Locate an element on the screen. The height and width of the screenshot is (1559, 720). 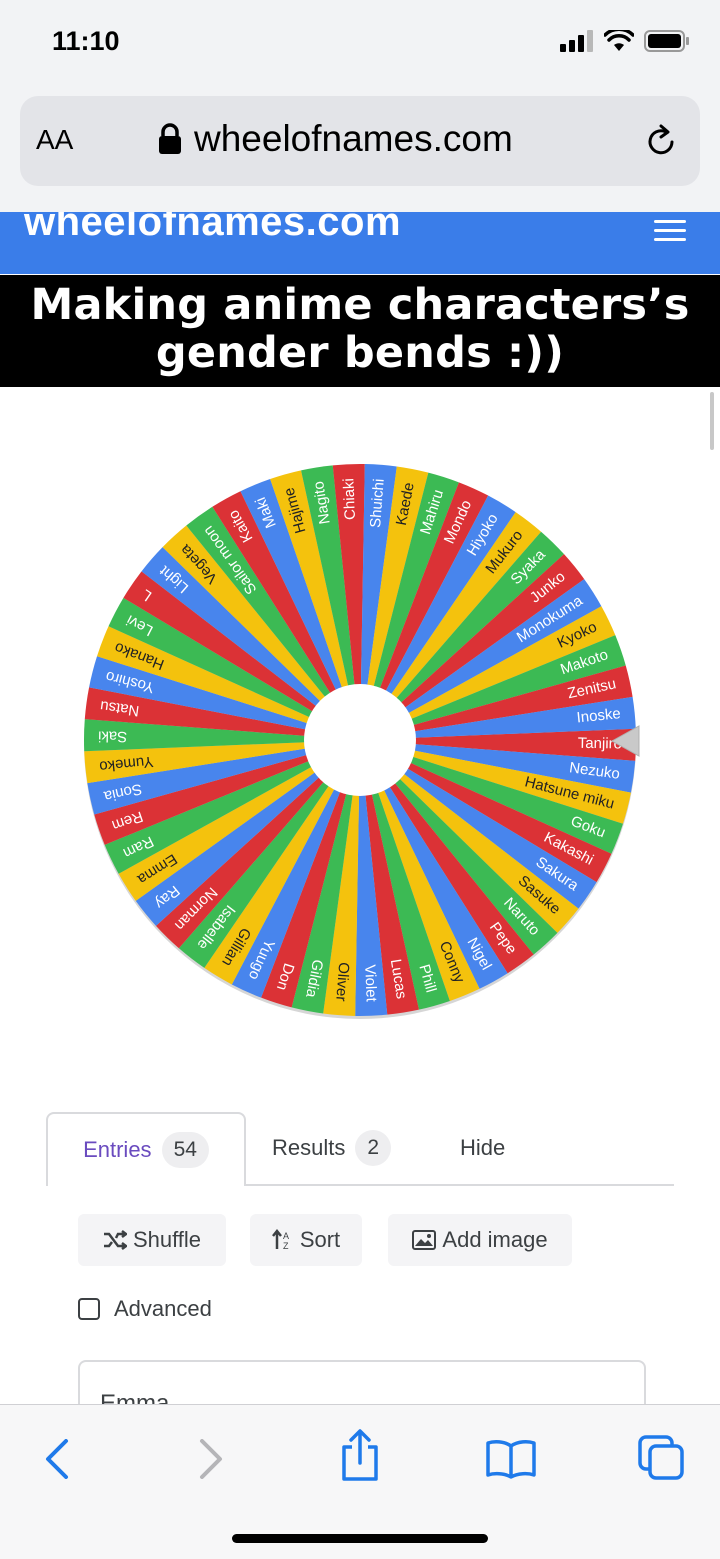
sort-button: A Z Sort is located at coordinates (306, 1240).